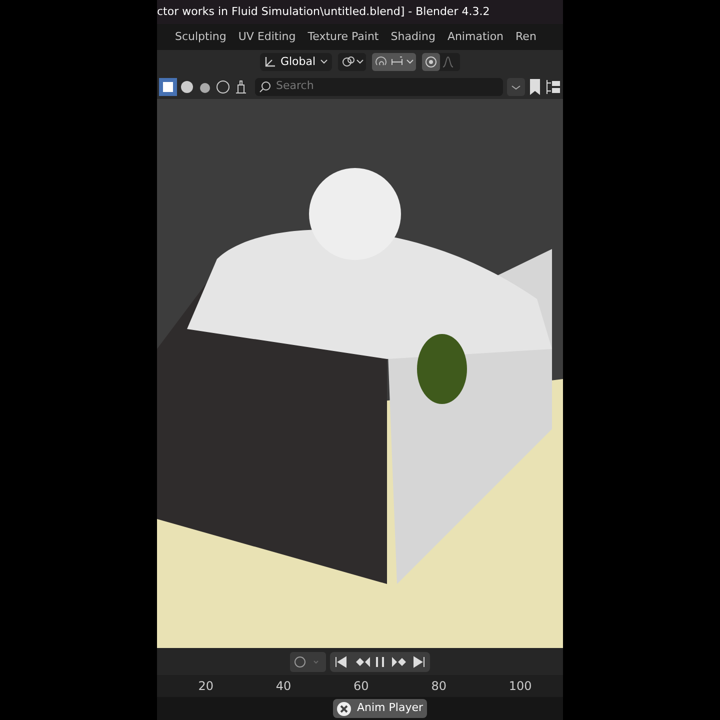  Describe the element at coordinates (267, 37) in the screenshot. I see `workspace-tab: UV Editing` at that location.